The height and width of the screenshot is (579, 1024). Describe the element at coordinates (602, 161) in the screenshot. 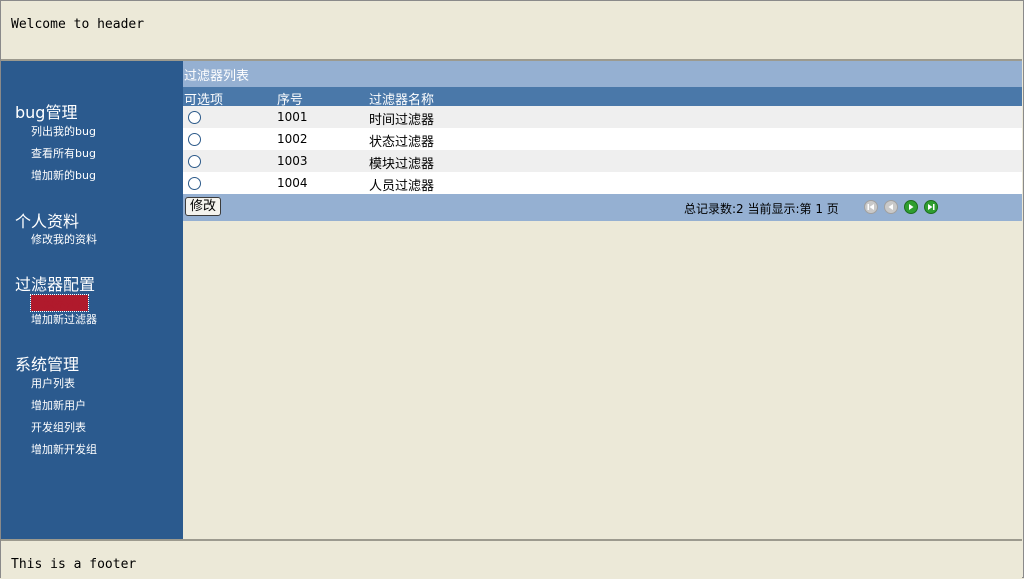

I see `table-row: 1003 模块过滤器` at that location.